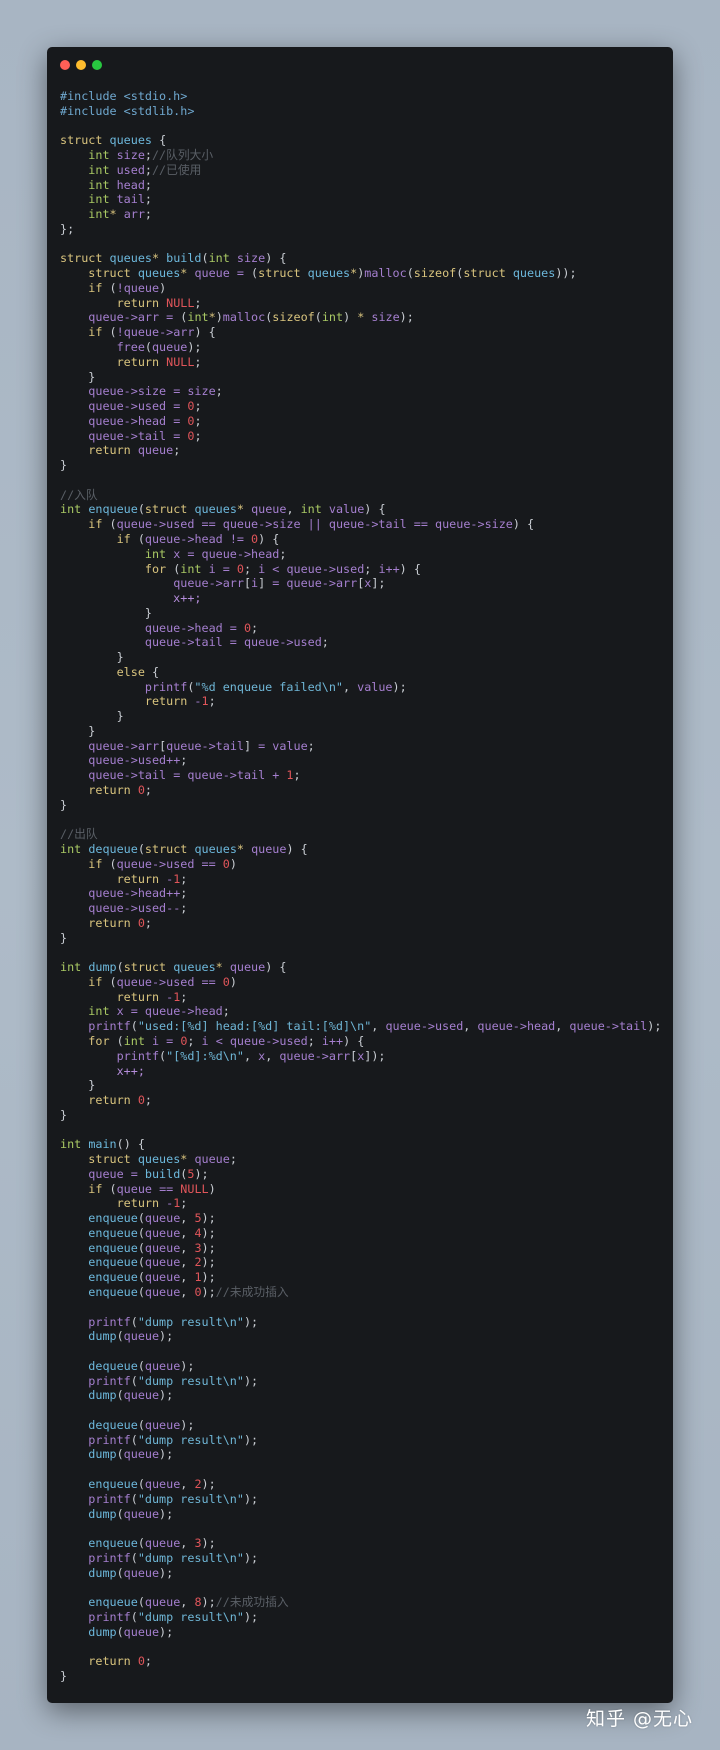 This screenshot has height=1750, width=720. I want to click on code-line: int main() {, so click(102, 1144).